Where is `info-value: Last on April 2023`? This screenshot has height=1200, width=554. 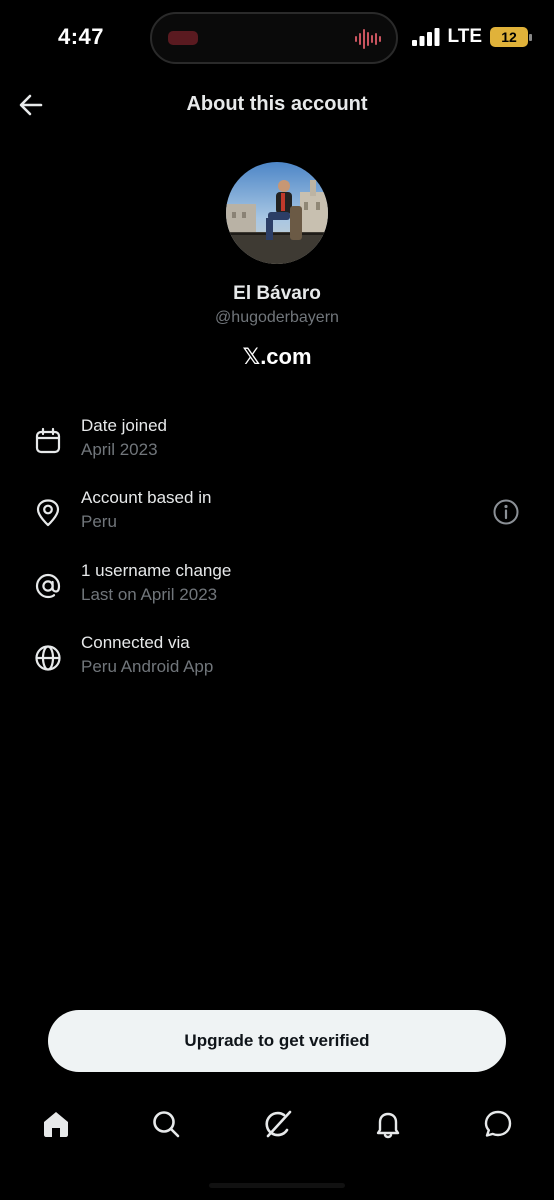 info-value: Last on April 2023 is located at coordinates (149, 594).